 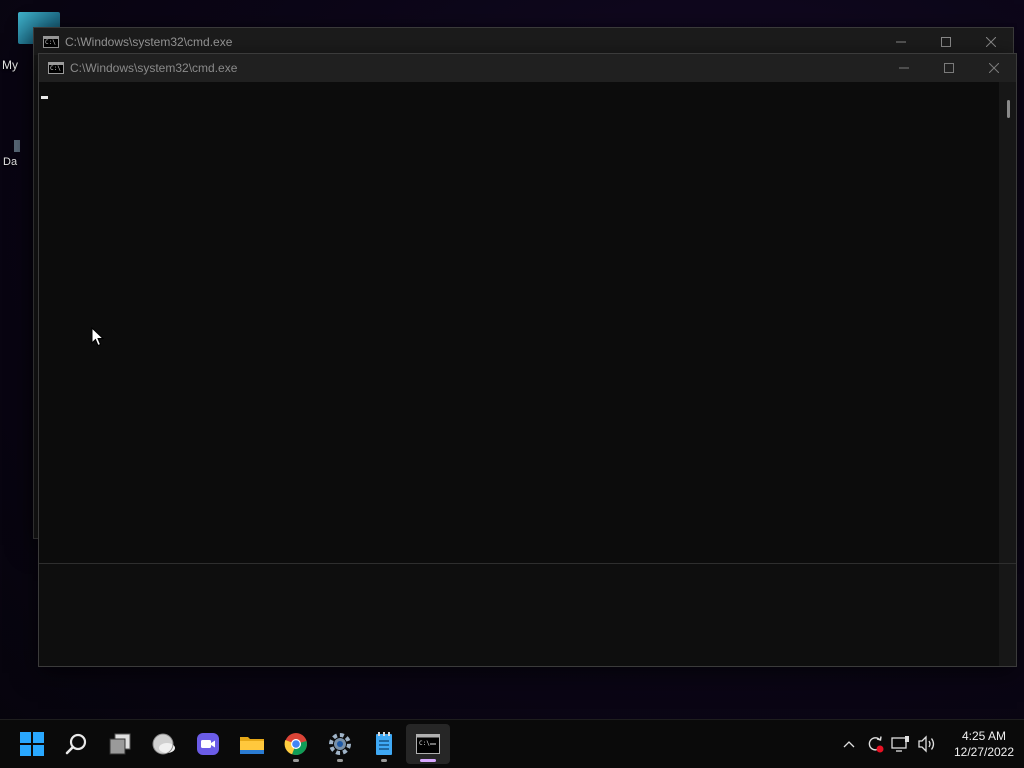 I want to click on gear-icon, so click(x=340, y=744).